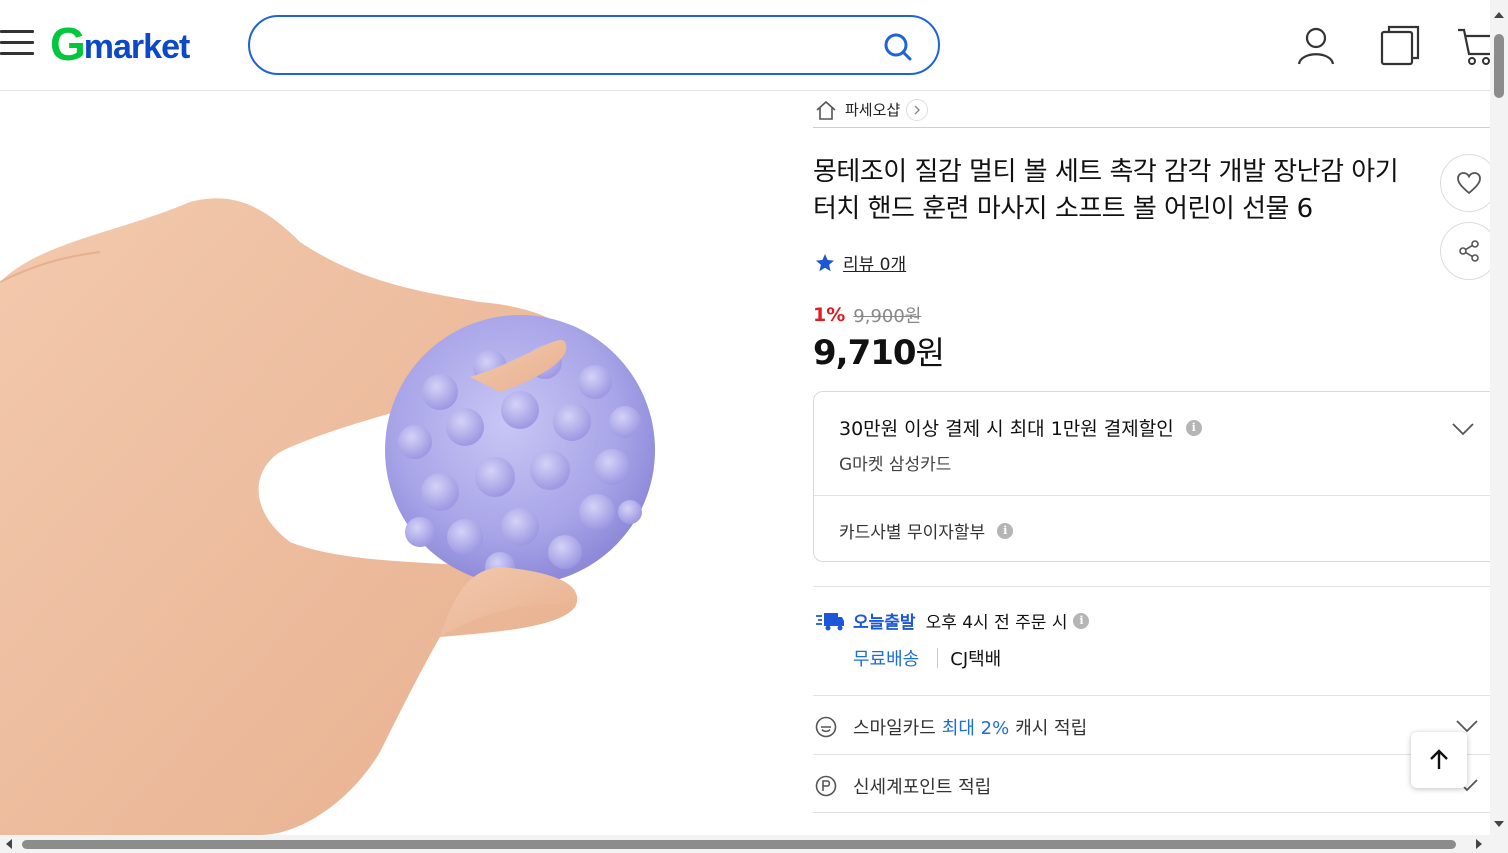  What do you see at coordinates (1316, 45) in the screenshot?
I see `user-icon` at bounding box center [1316, 45].